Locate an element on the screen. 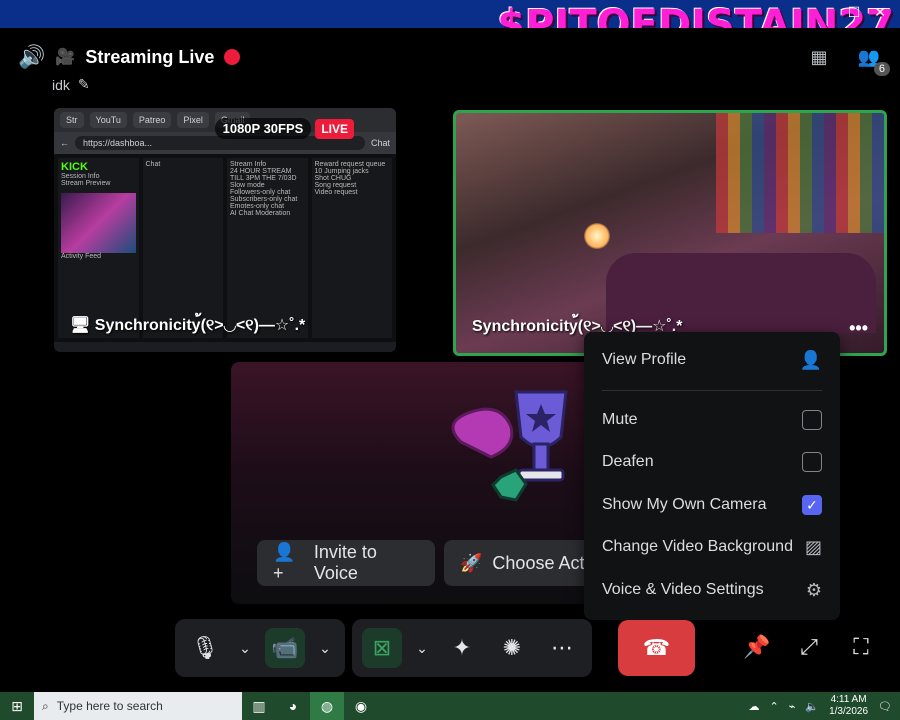 Image resolution: width=900 pixels, height=720 pixels. menu-item-deafen: Deafen is located at coordinates (712, 462).